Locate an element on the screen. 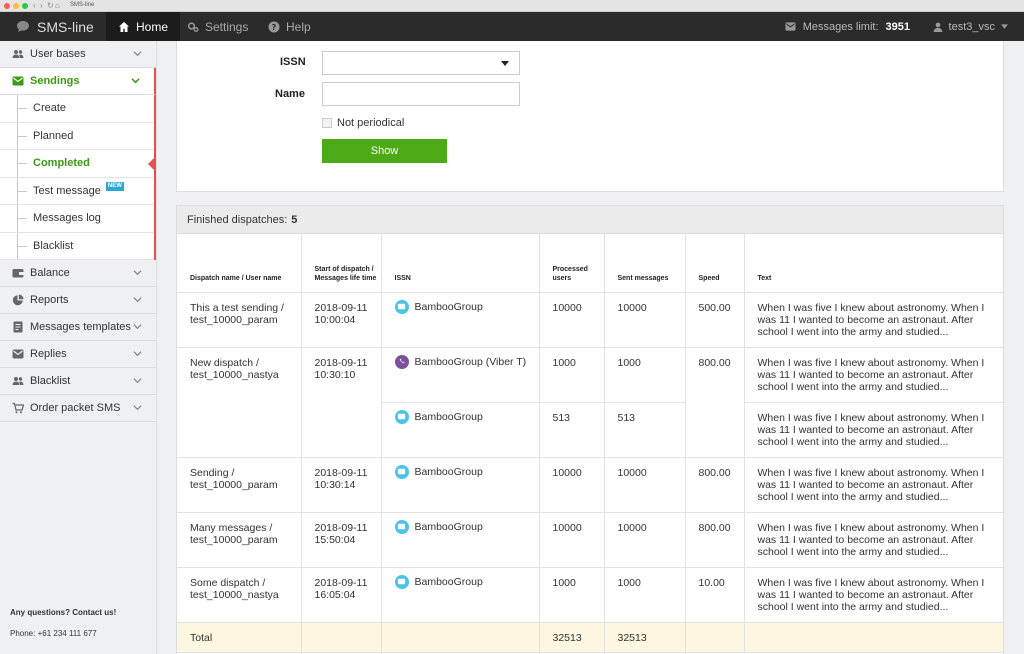  user-menu: test3_vsc is located at coordinates (970, 26).